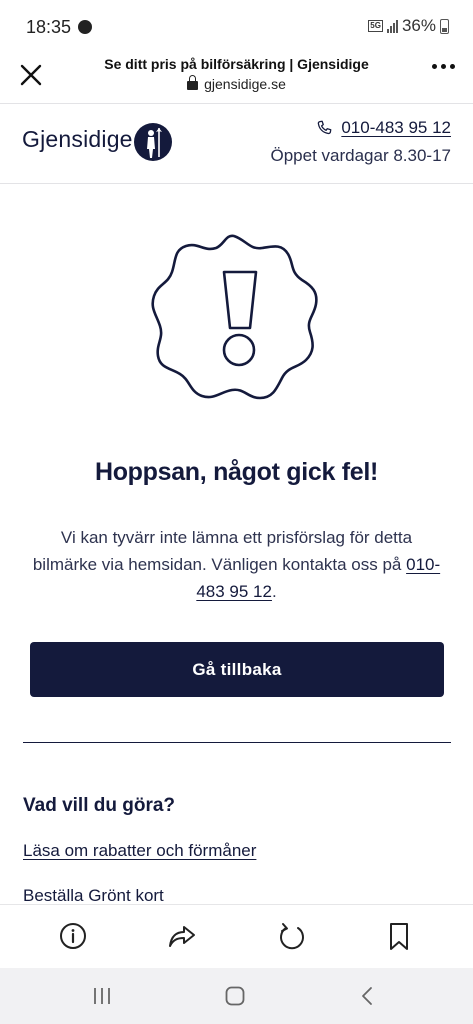 This screenshot has width=473, height=1024. What do you see at coordinates (237, 742) in the screenshot?
I see `section-divider` at bounding box center [237, 742].